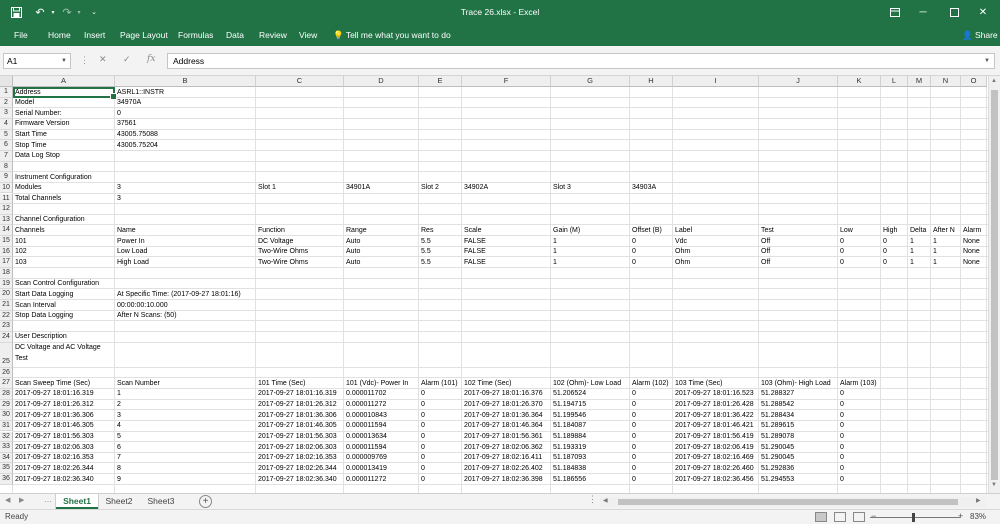  What do you see at coordinates (40, 337) in the screenshot?
I see `cell-a24: User Description` at bounding box center [40, 337].